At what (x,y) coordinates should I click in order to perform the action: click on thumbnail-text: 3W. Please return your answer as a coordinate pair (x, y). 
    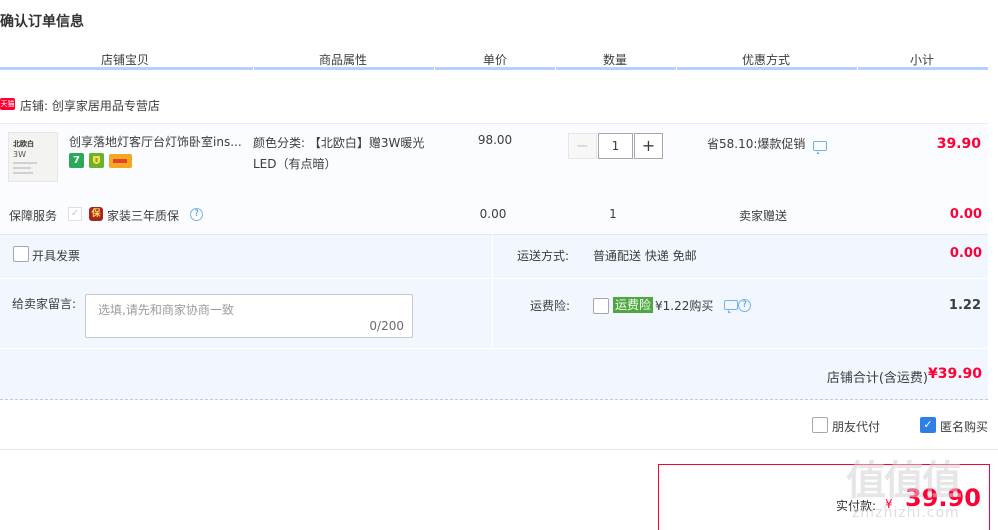
    Looking at the image, I should click on (19, 154).